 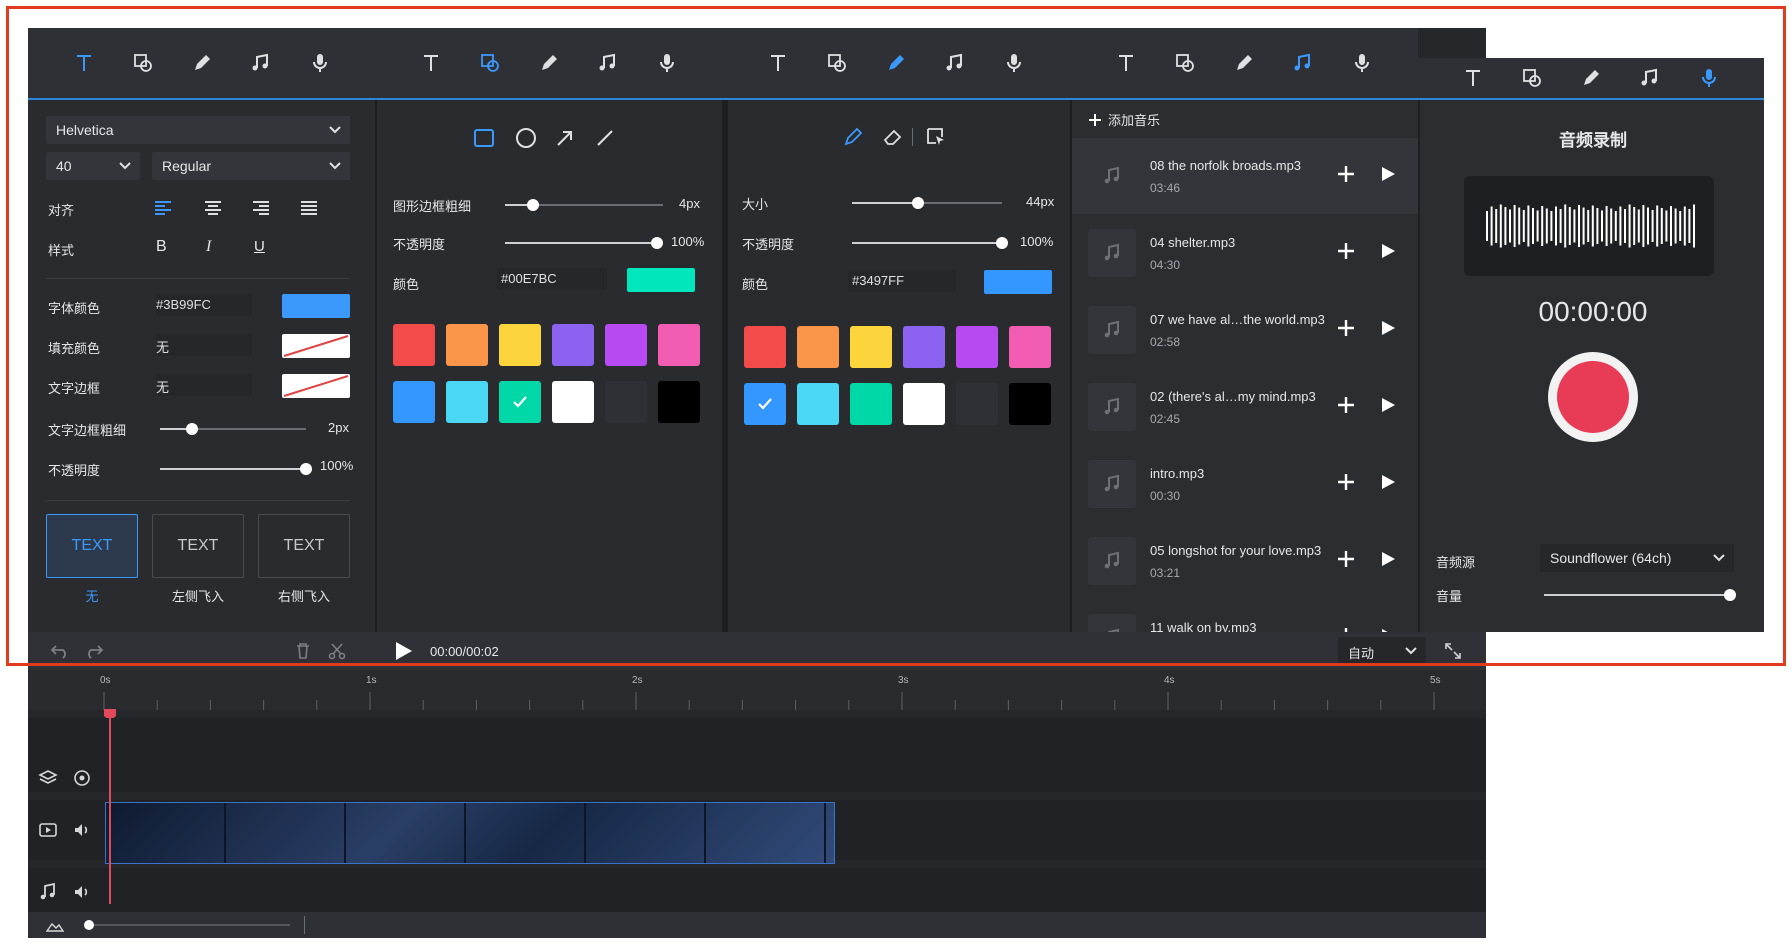 What do you see at coordinates (161, 247) in the screenshot?
I see `bold-button: B` at bounding box center [161, 247].